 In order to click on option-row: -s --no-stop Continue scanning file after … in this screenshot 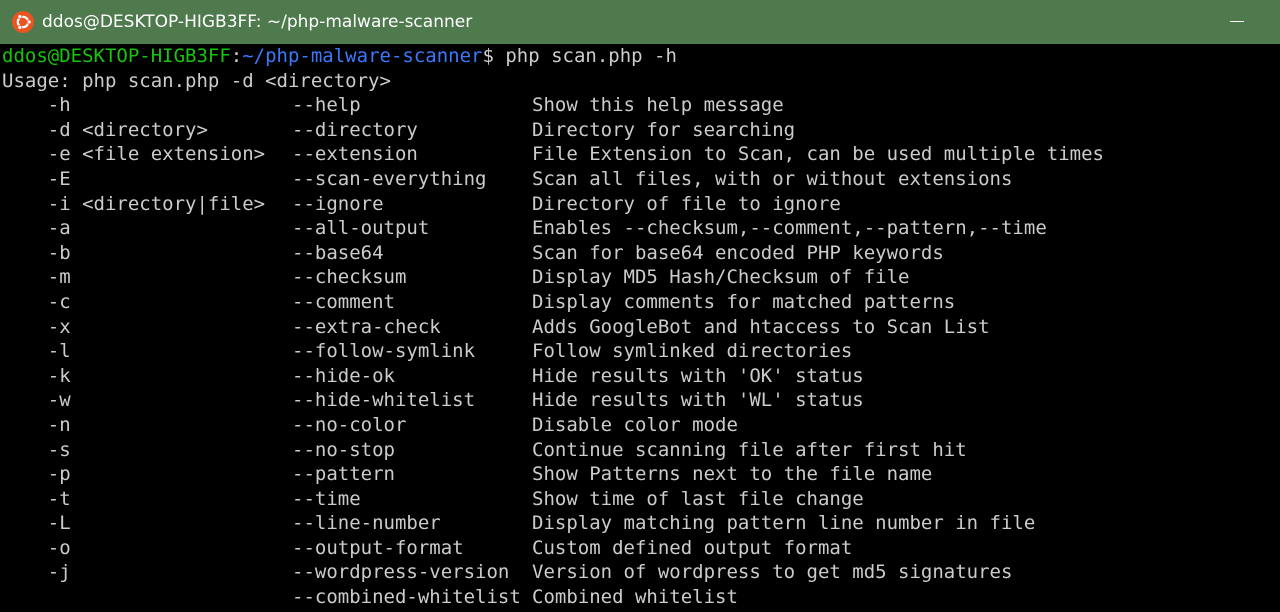, I will do `click(636, 450)`.